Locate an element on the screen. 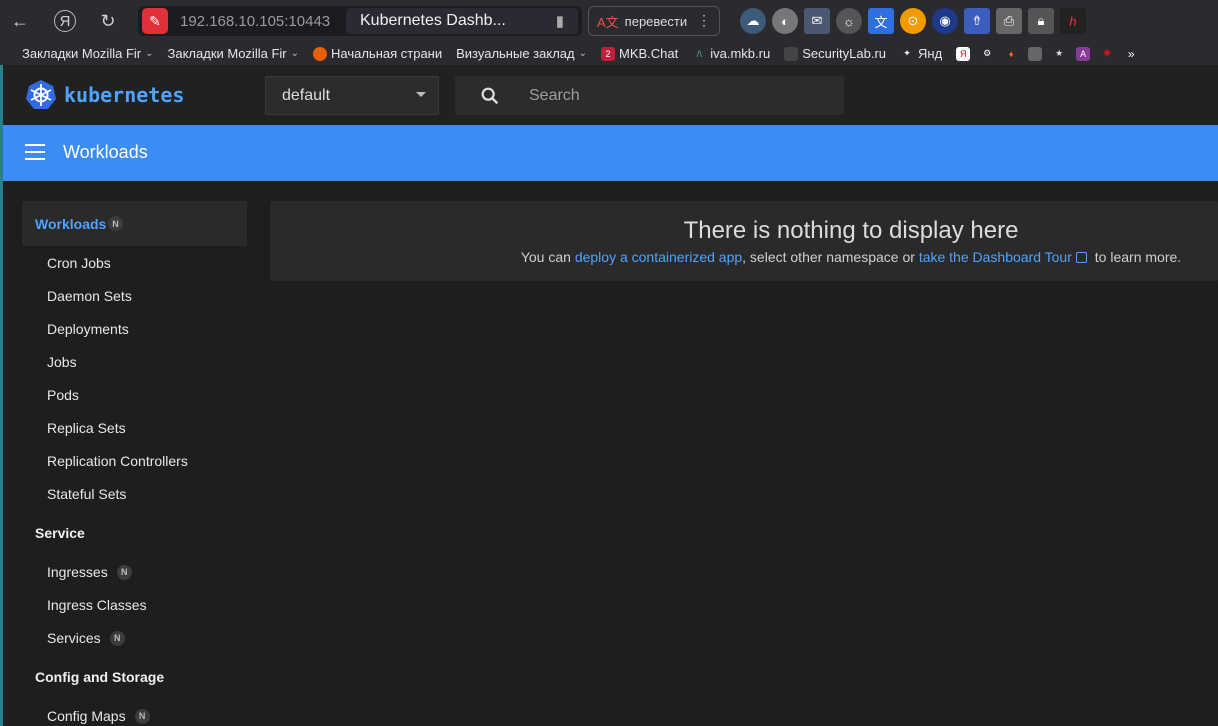 The width and height of the screenshot is (1218, 726). sidebar-item-label: Workloads is located at coordinates (71, 224).